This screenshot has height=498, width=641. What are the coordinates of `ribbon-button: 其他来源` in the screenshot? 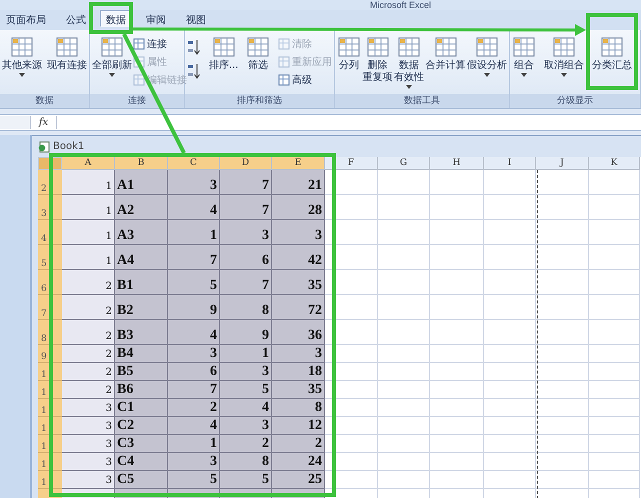 It's located at (22, 56).